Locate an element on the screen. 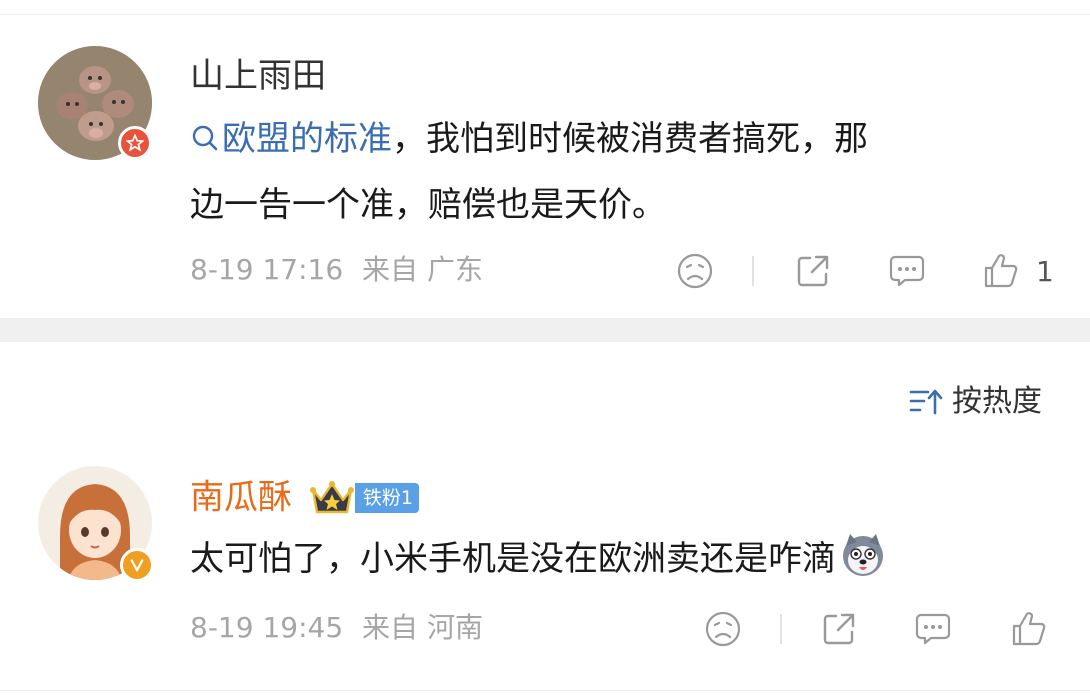  username: 山上雨田 is located at coordinates (258, 76).